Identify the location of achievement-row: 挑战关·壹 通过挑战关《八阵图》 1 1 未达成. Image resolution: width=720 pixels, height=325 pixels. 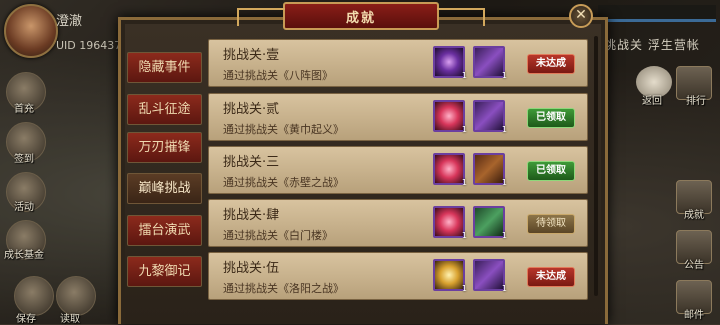
(398, 63).